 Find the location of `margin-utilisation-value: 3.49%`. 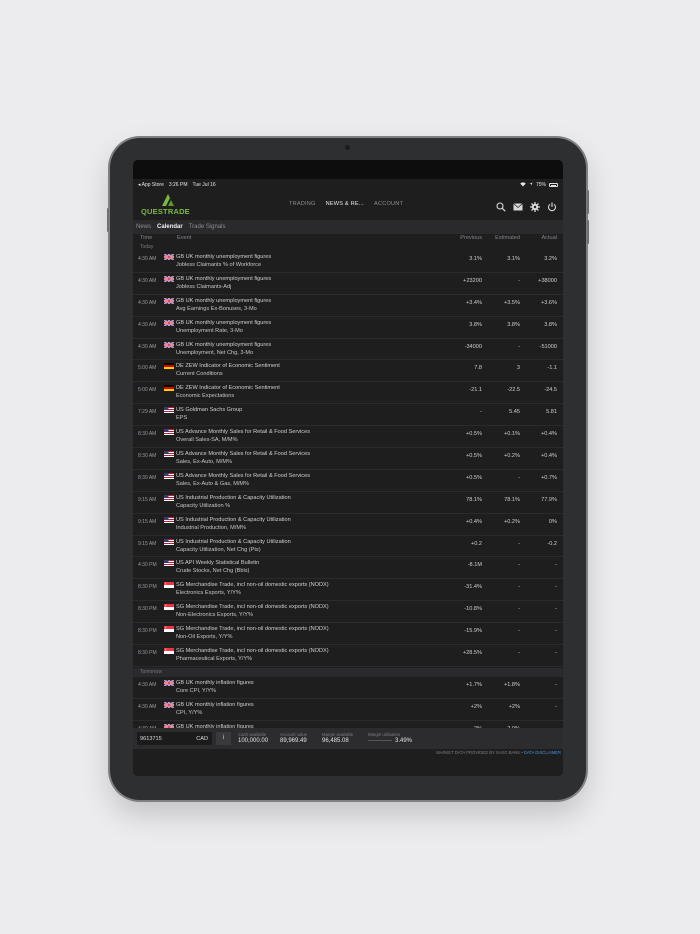

margin-utilisation-value: 3.49% is located at coordinates (404, 741).